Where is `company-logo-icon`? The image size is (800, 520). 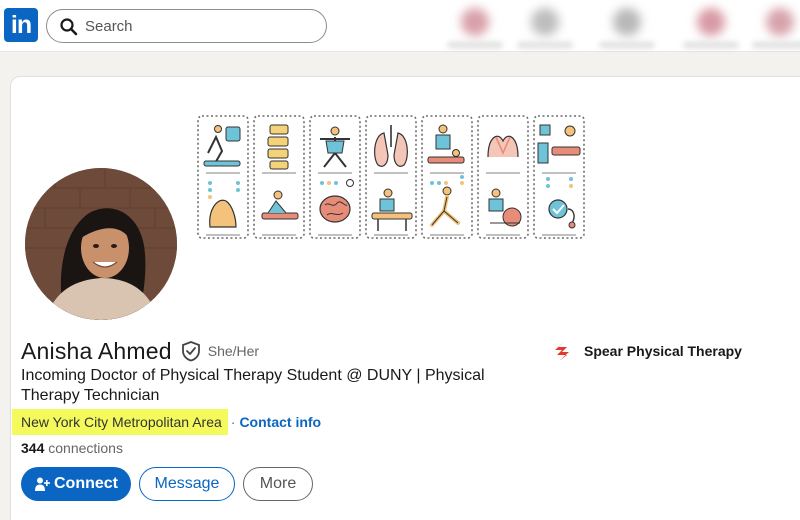 company-logo-icon is located at coordinates (562, 351).